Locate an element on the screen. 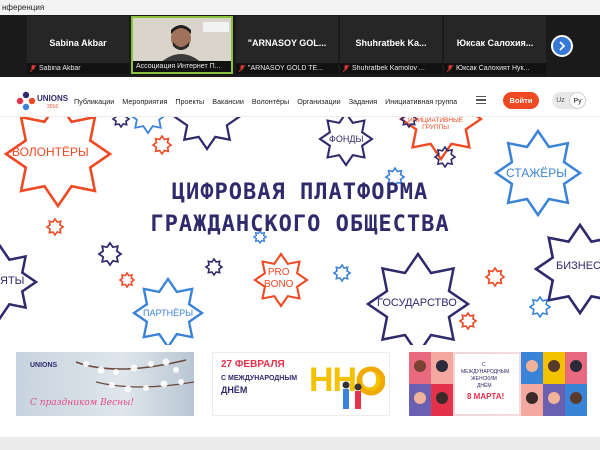 Image resolution: width=600 pixels, height=450 pixels. language-switch: Uz Ру is located at coordinates (569, 100).